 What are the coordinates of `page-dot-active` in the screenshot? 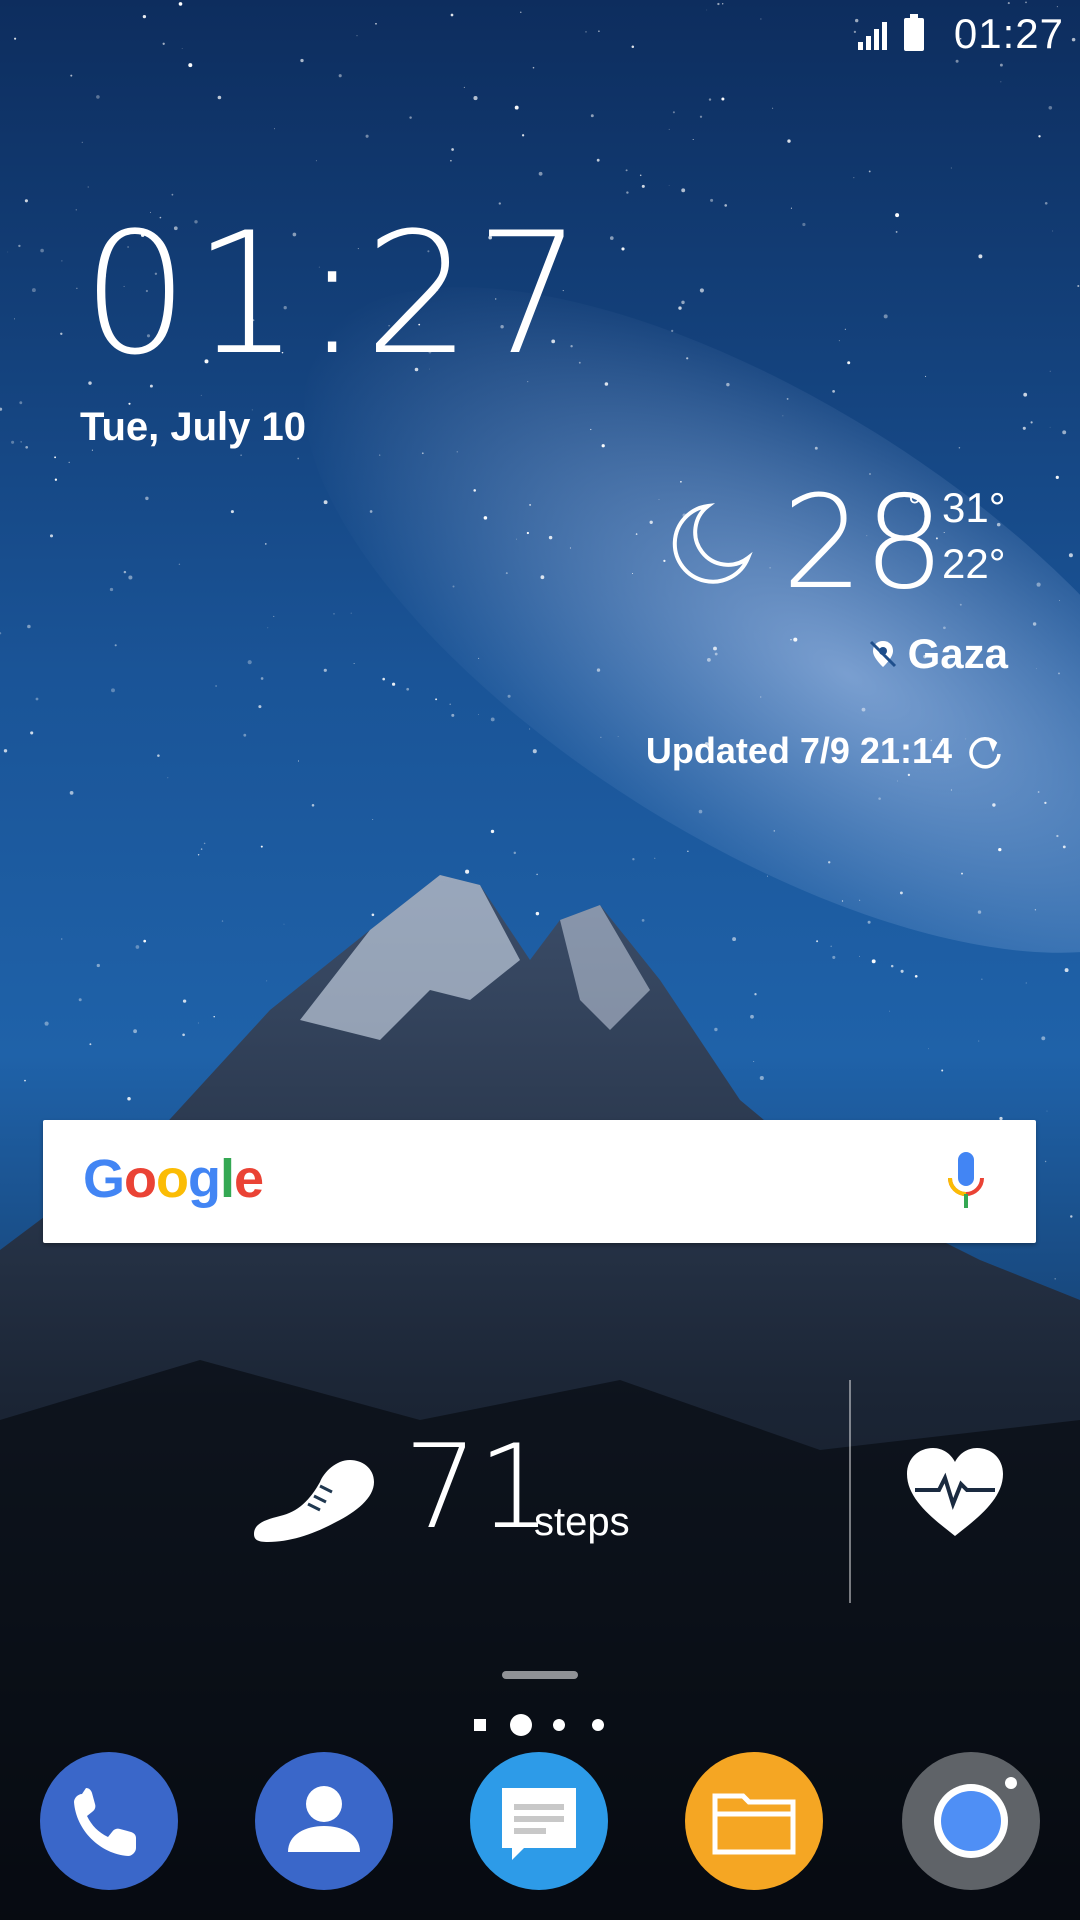 It's located at (521, 1725).